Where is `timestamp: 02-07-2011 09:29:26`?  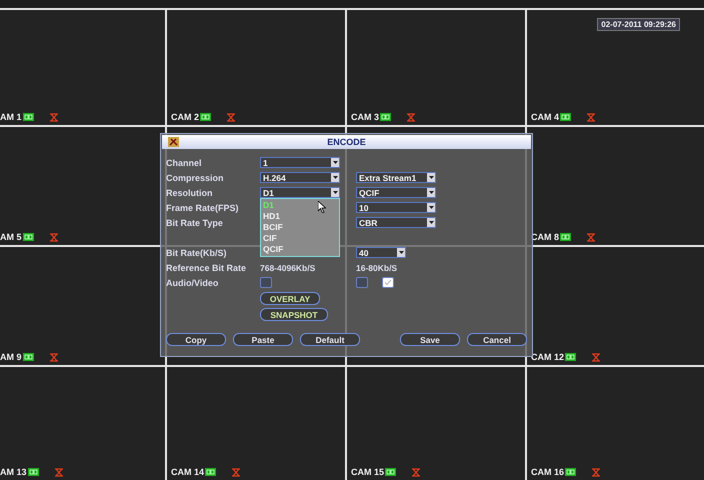
timestamp: 02-07-2011 09:29:26 is located at coordinates (638, 24).